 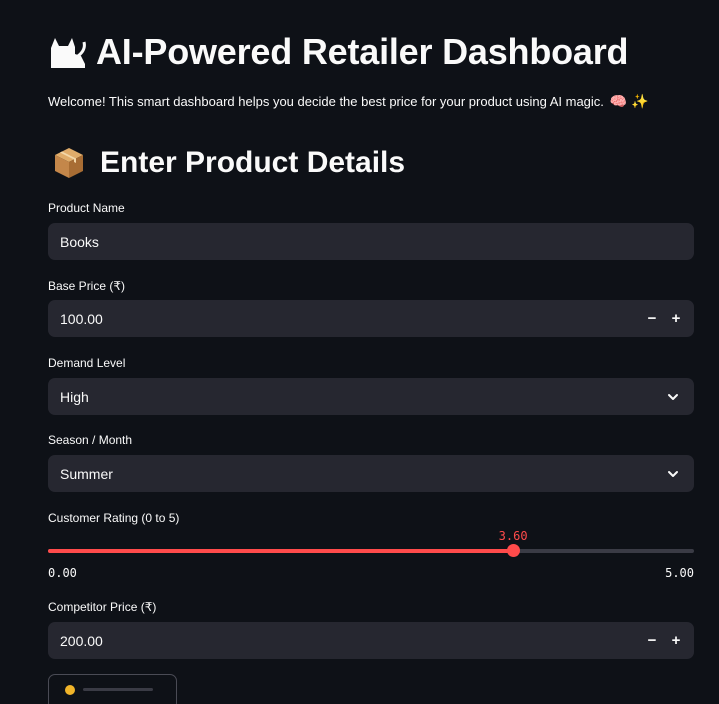 I want to click on season-select: Summer, so click(x=371, y=473).